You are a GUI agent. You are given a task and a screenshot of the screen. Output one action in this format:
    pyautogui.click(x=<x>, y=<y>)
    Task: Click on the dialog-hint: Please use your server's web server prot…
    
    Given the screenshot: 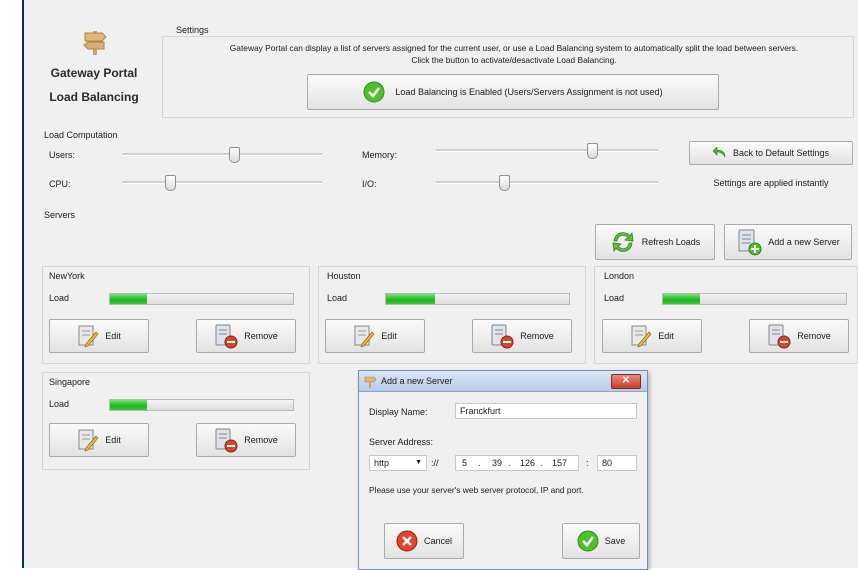 What is the action you would take?
    pyautogui.click(x=476, y=490)
    